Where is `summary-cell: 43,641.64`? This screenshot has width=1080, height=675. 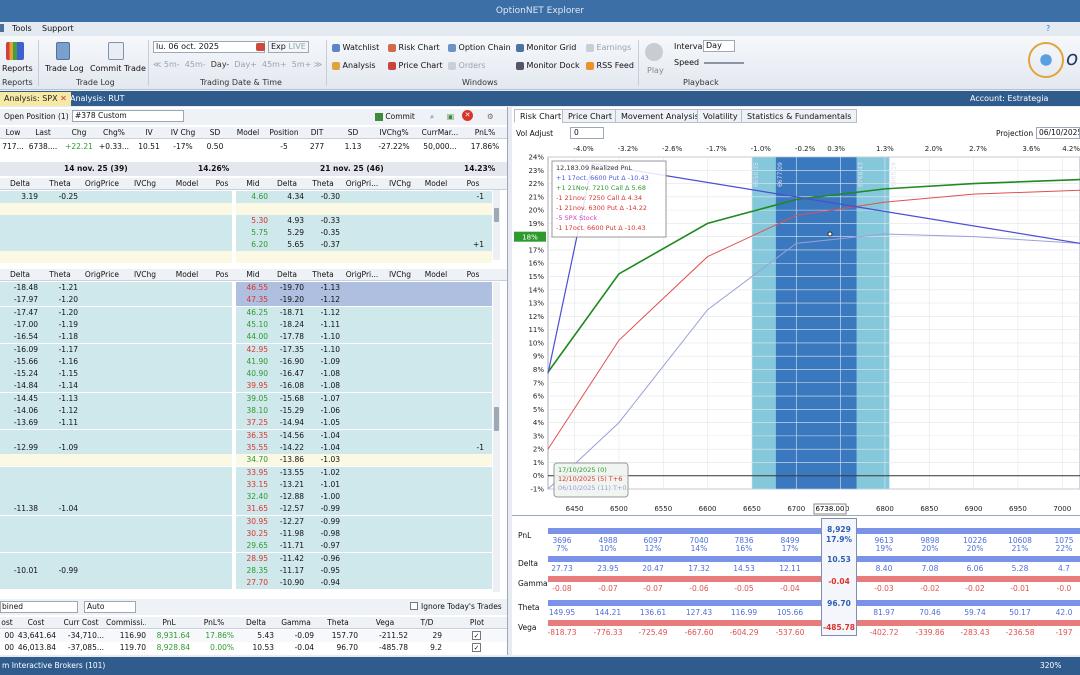
summary-cell: 43,641.64 is located at coordinates (36, 635).